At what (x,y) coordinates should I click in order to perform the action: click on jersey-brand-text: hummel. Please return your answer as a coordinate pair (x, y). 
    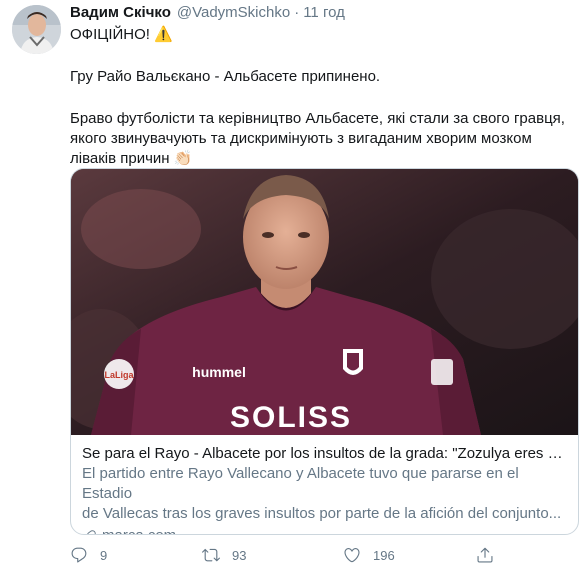
    Looking at the image, I should click on (219, 372).